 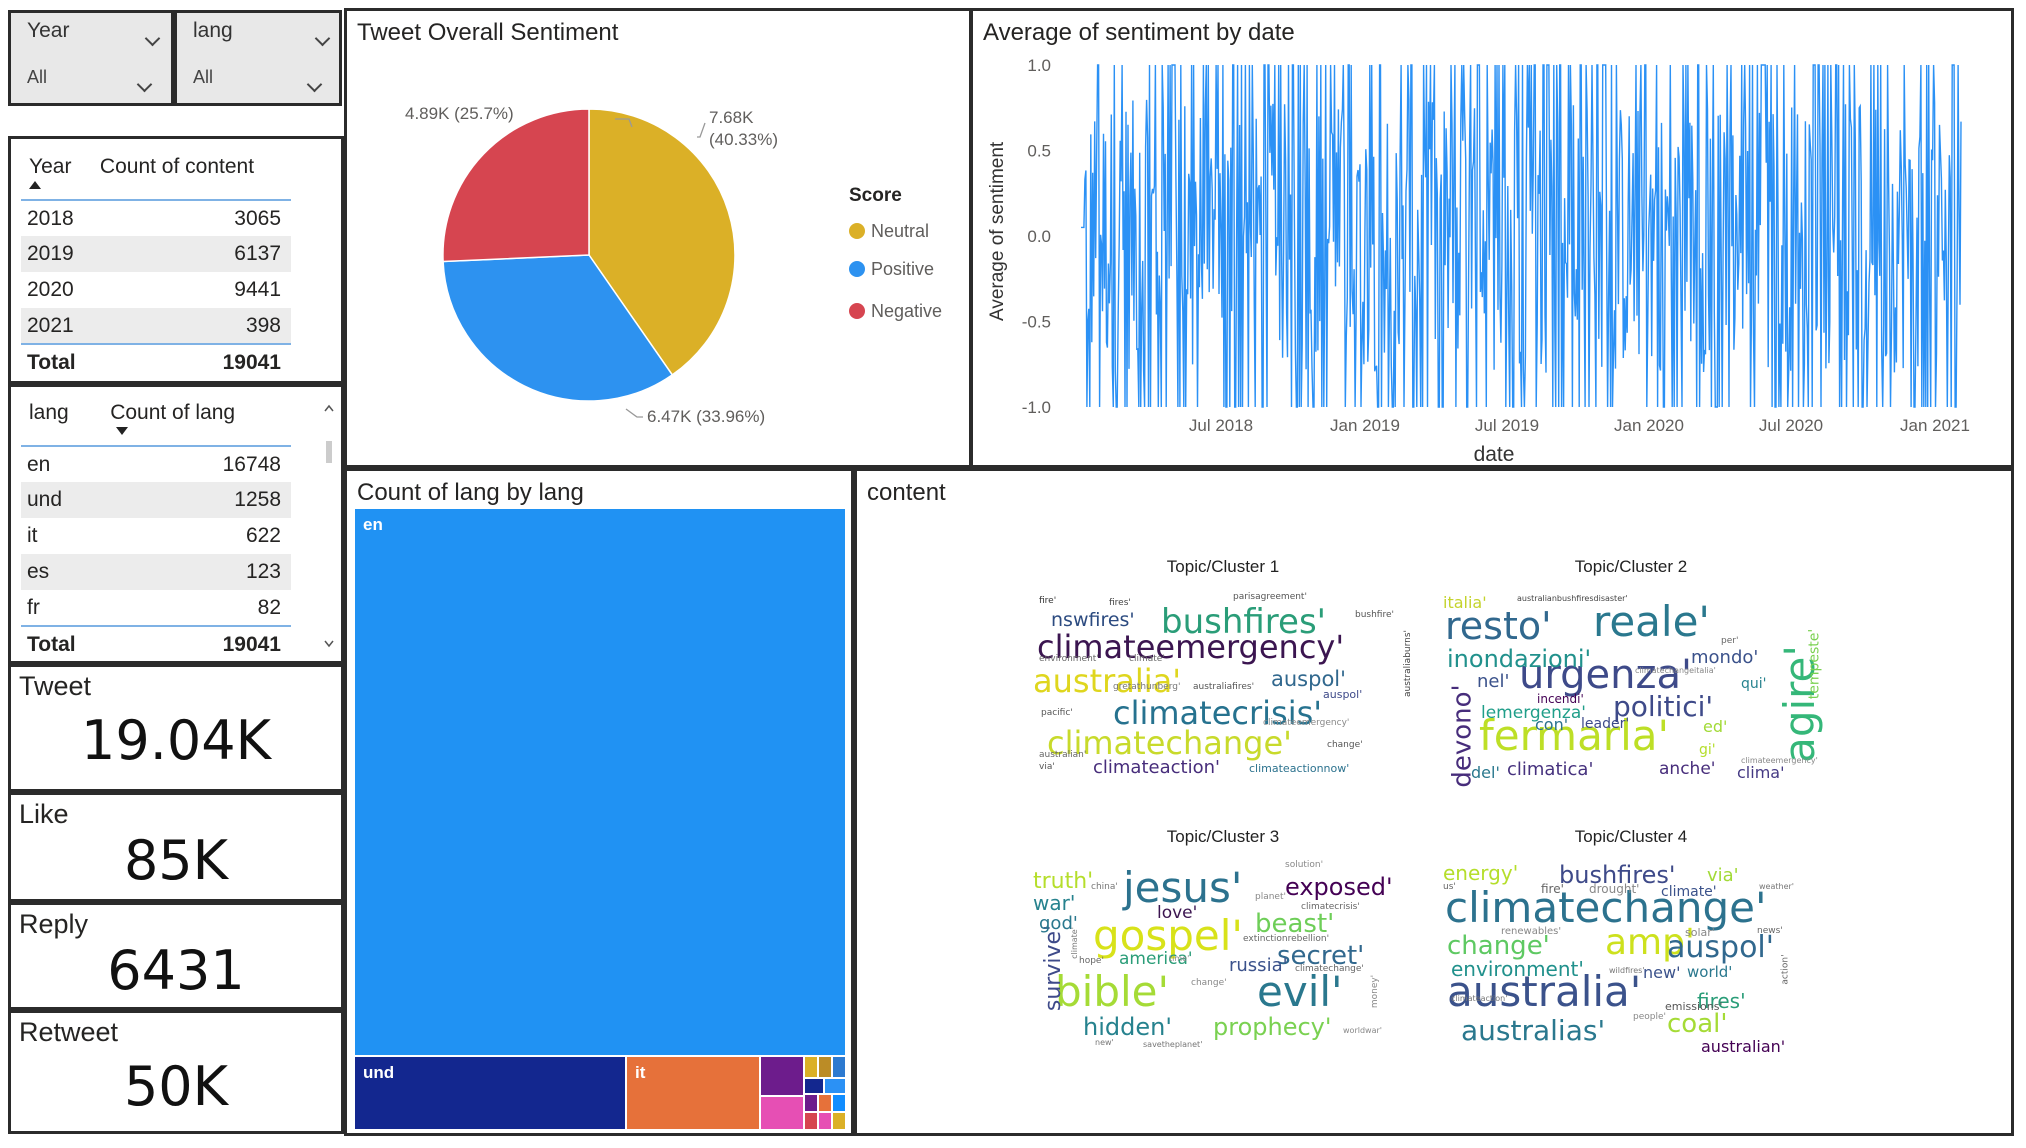 I want to click on x-tick-label: Jan 2021, so click(x=1935, y=425).